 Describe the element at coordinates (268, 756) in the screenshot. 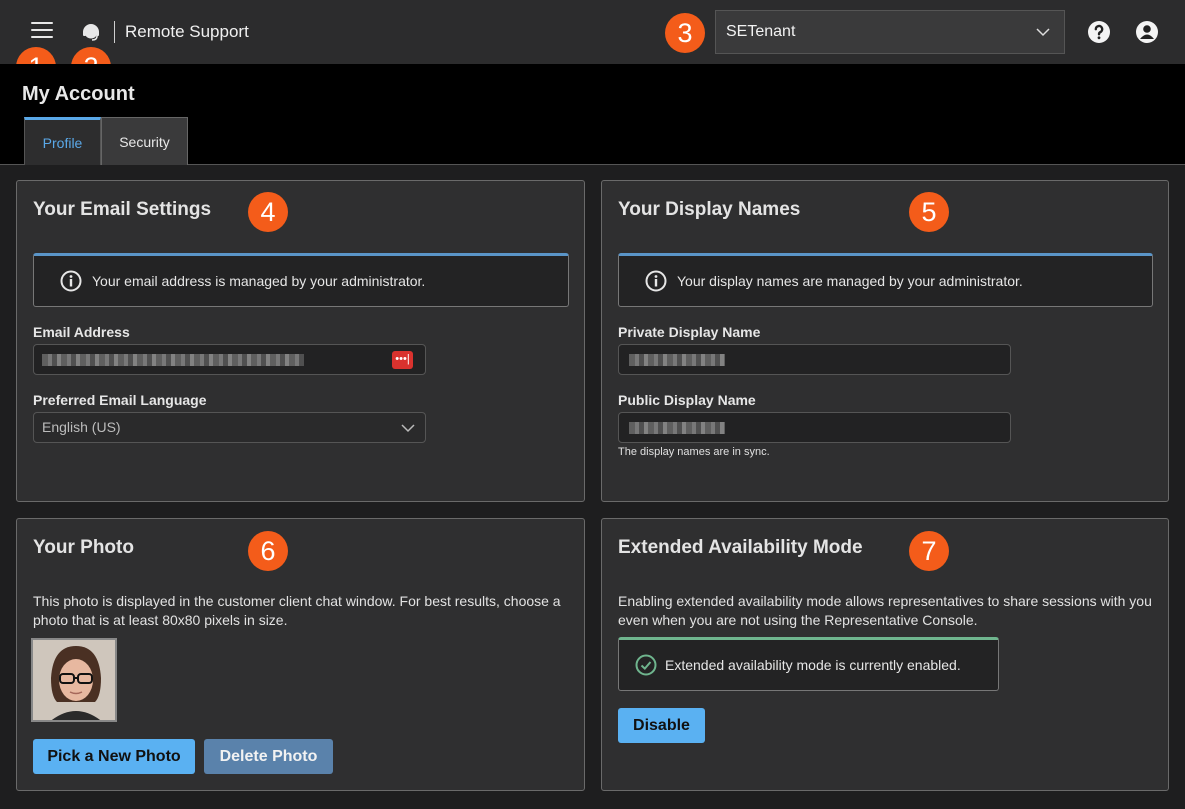

I see `delete-photo-button: Delete Photo` at that location.